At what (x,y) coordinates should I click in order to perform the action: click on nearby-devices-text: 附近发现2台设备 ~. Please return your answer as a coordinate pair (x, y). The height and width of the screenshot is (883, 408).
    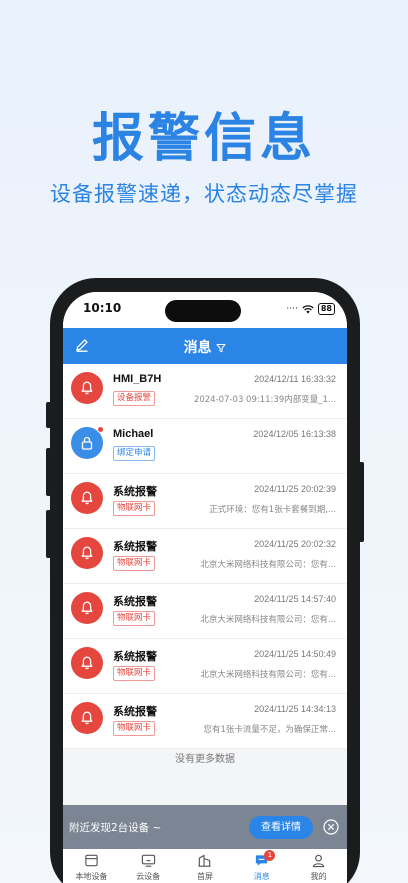
    Looking at the image, I should click on (115, 828).